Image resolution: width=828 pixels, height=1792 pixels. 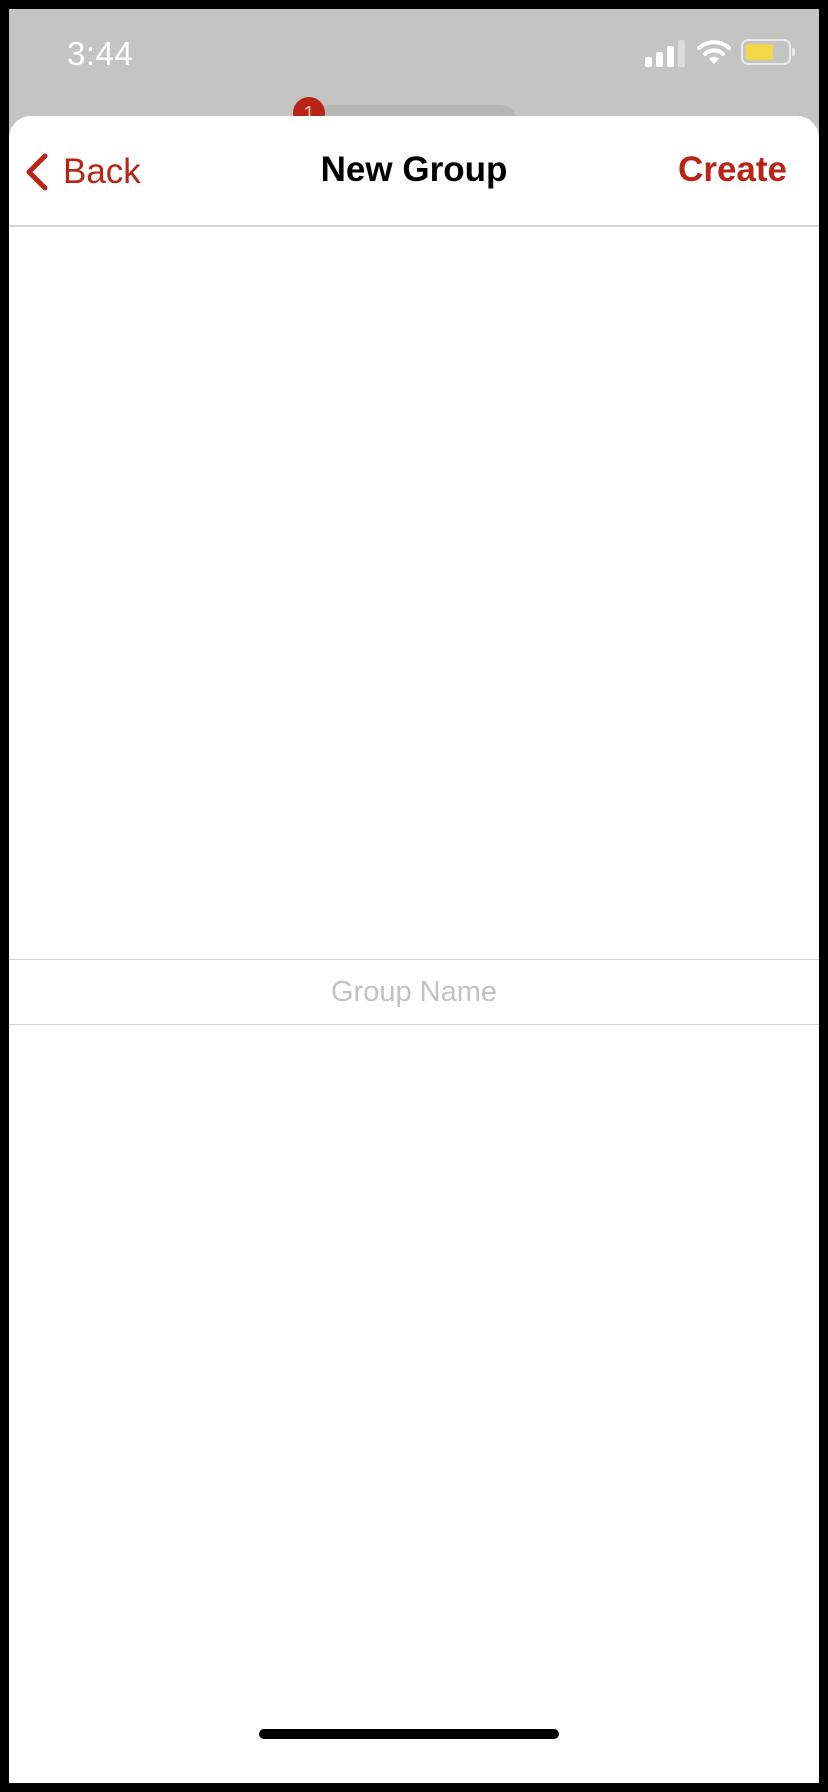 What do you see at coordinates (666, 53) in the screenshot?
I see `cellular-signal-icon` at bounding box center [666, 53].